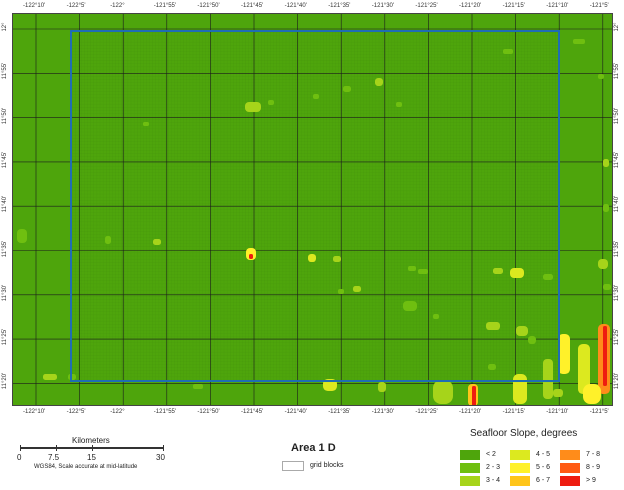 The height and width of the screenshot is (490, 624). What do you see at coordinates (593, 454) in the screenshot?
I see `legend-label: 7 - 8` at bounding box center [593, 454].